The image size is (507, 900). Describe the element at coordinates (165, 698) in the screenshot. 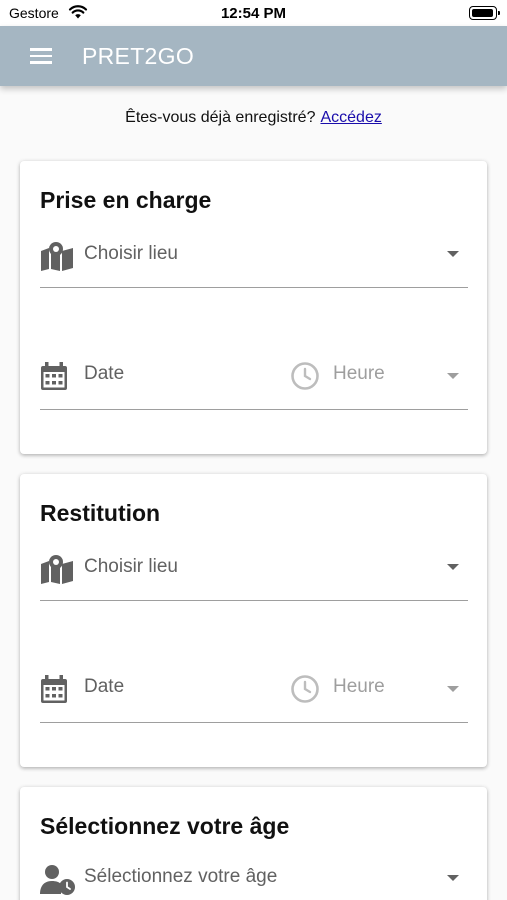

I see `return-date-field: Date` at that location.